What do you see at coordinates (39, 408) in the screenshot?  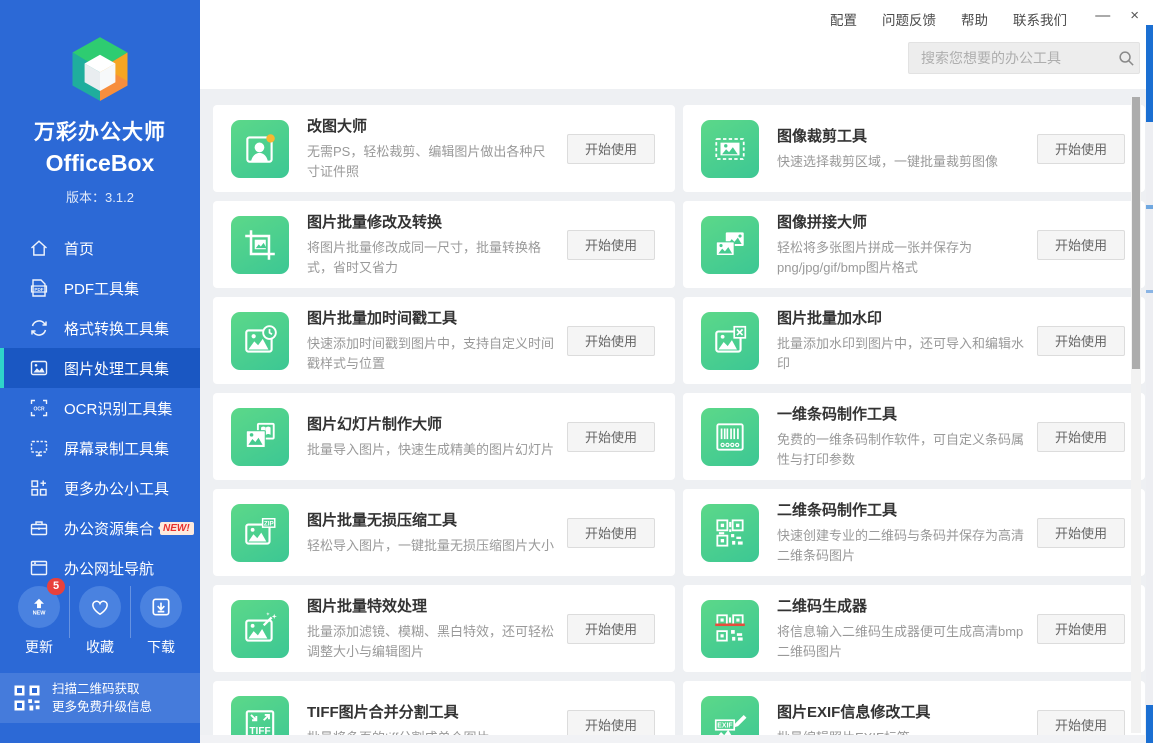 I see `ocr-icon: OCR` at bounding box center [39, 408].